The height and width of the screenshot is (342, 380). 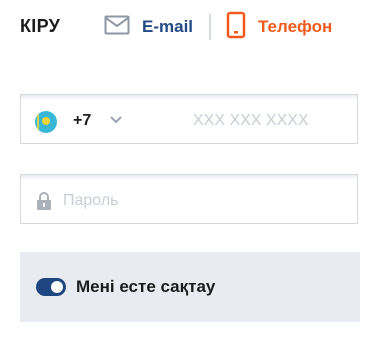 I want to click on remember-me-label: Мені есте сақтау, so click(x=145, y=287).